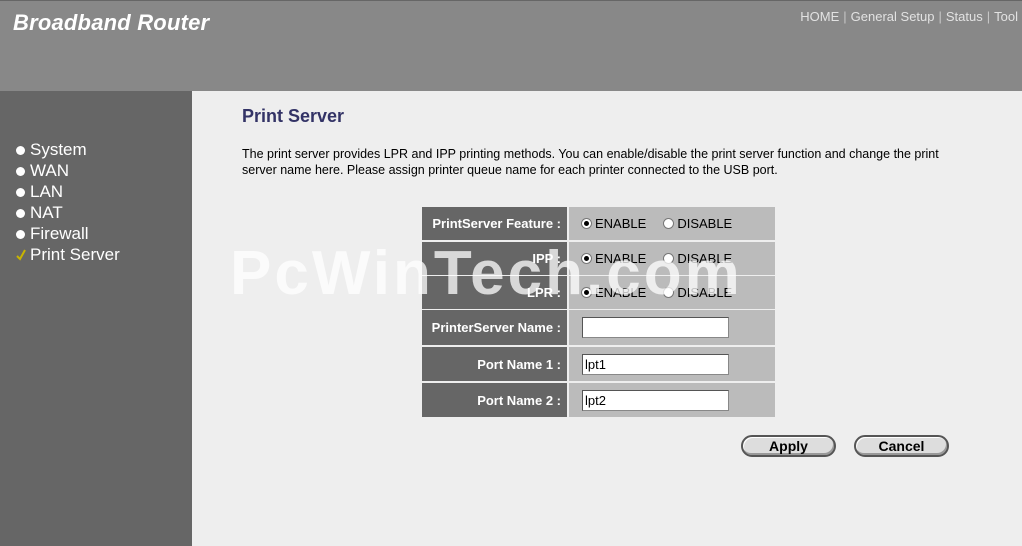 The width and height of the screenshot is (1022, 546). Describe the element at coordinates (893, 16) in the screenshot. I see `nav-general-setup-link: General Setup` at that location.